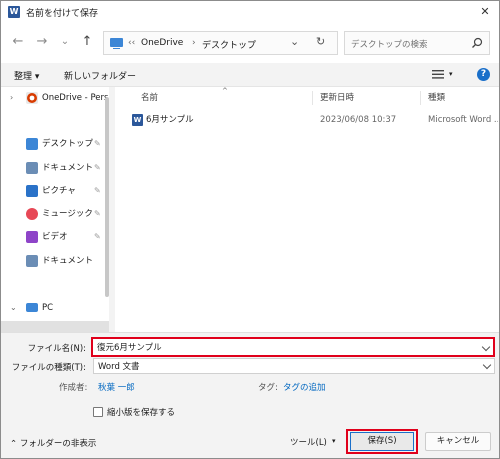 The width and height of the screenshot is (500, 459). I want to click on expand-chevron-icon: ⌄, so click(13, 308).